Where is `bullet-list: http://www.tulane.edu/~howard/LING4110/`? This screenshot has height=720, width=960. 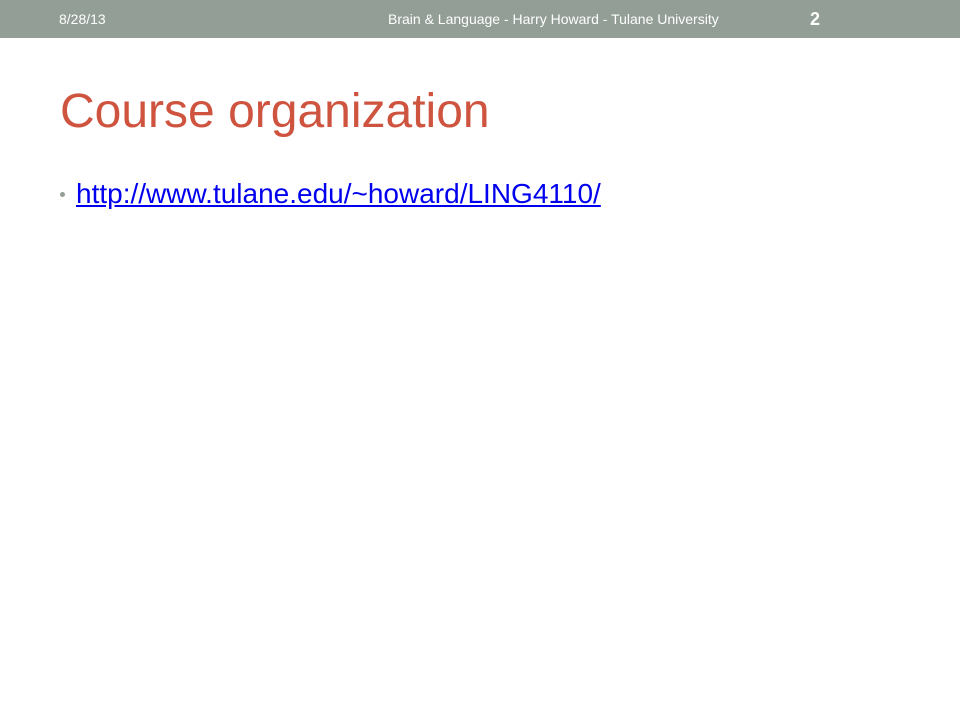
bullet-list: http://www.tulane.edu/~howard/LING4110/ is located at coordinates (330, 194).